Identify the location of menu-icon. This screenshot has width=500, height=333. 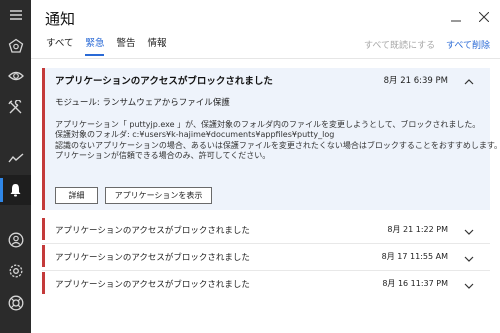
(15, 15).